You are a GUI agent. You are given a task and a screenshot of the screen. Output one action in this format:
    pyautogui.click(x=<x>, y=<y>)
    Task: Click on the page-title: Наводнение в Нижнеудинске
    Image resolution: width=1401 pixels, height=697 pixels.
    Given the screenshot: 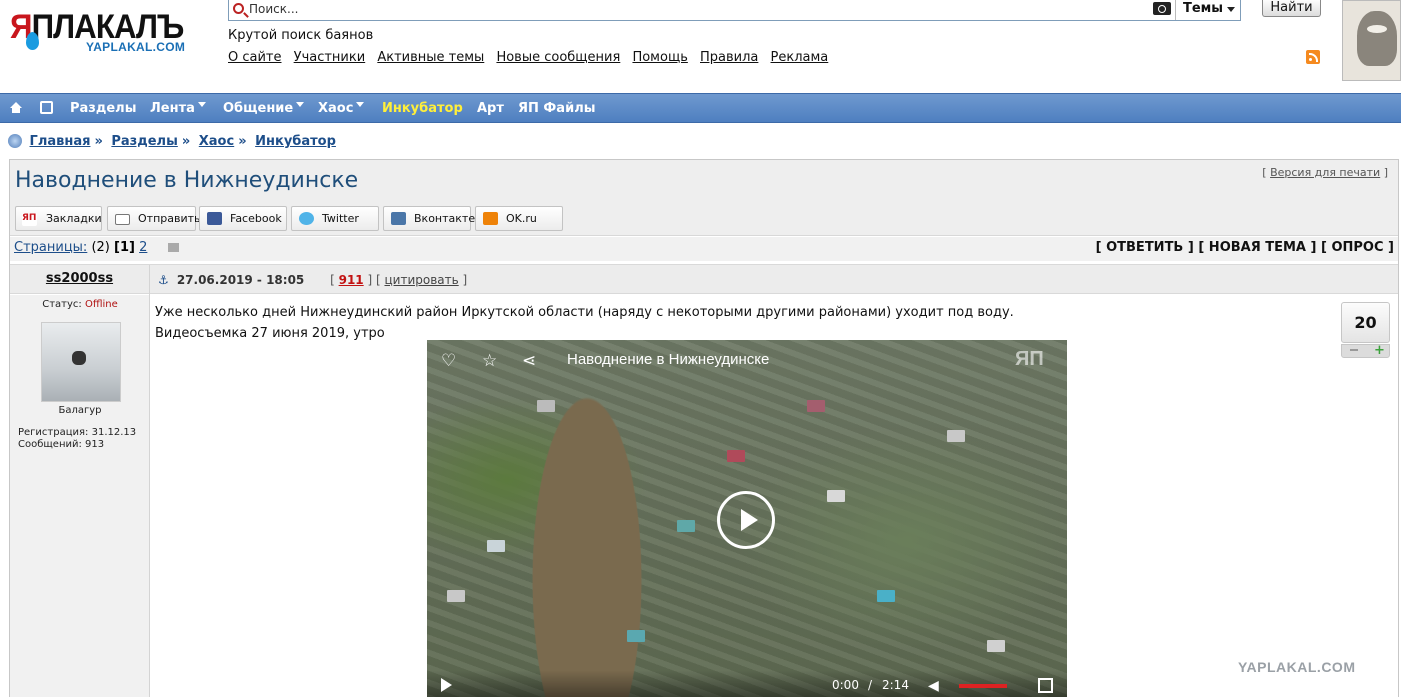 What is the action you would take?
    pyautogui.click(x=187, y=180)
    